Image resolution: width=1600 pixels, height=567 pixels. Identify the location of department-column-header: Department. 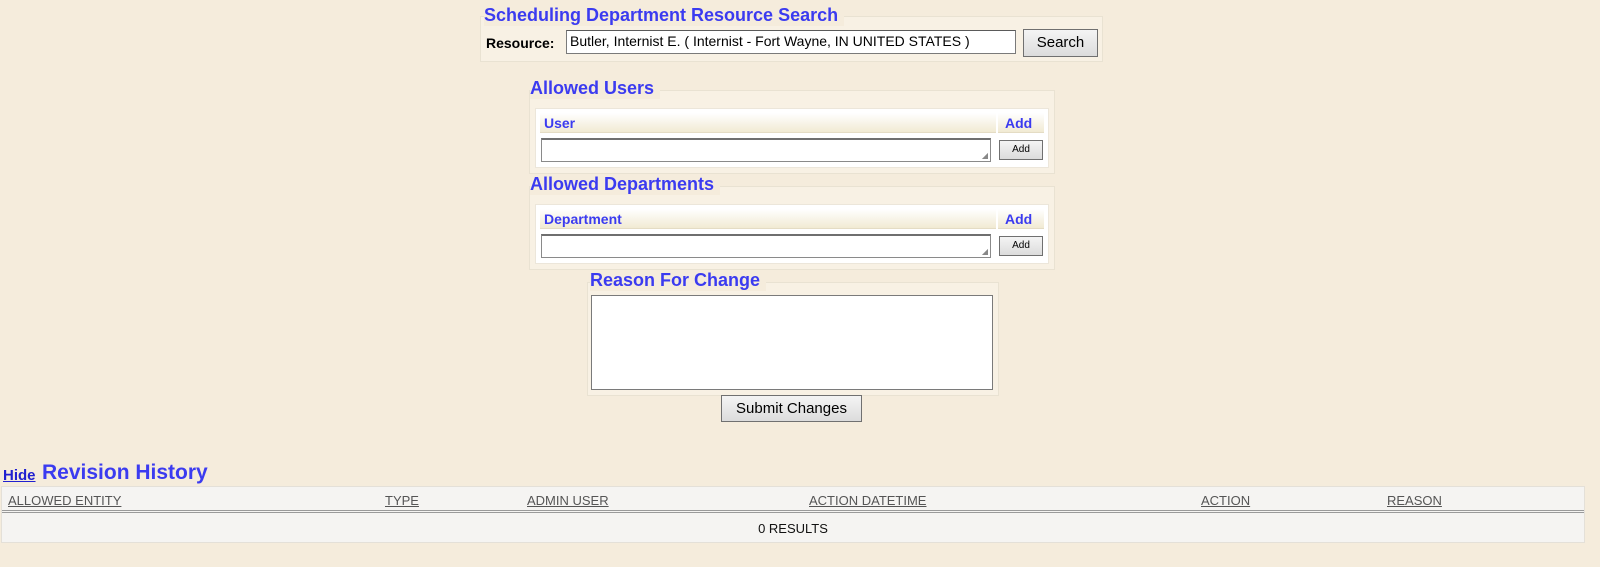
(768, 219).